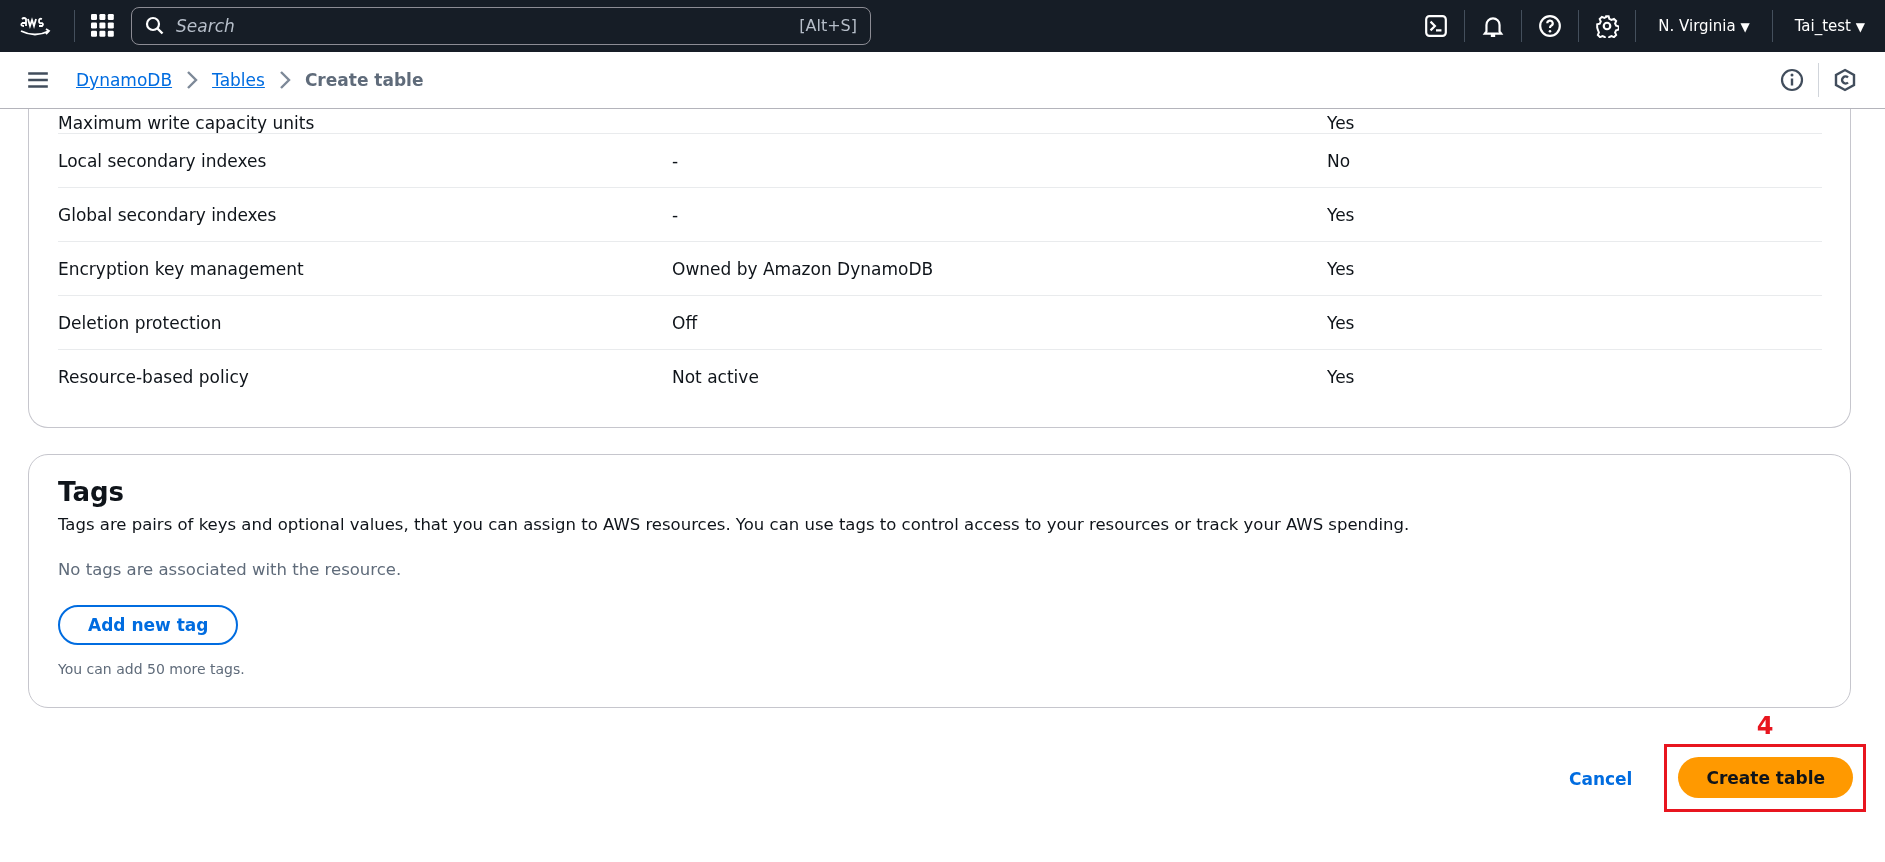 The width and height of the screenshot is (1885, 862). I want to click on notification-bell-icon, so click(1493, 26).